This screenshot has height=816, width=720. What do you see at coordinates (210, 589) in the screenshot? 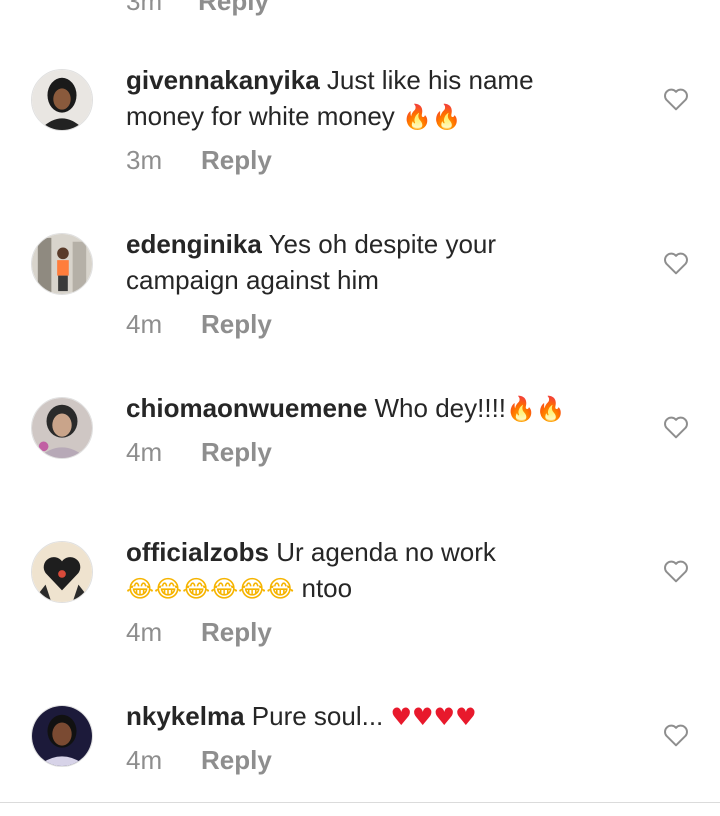
I see `laughing-emoji: 😂😂😂😂😂😂` at bounding box center [210, 589].